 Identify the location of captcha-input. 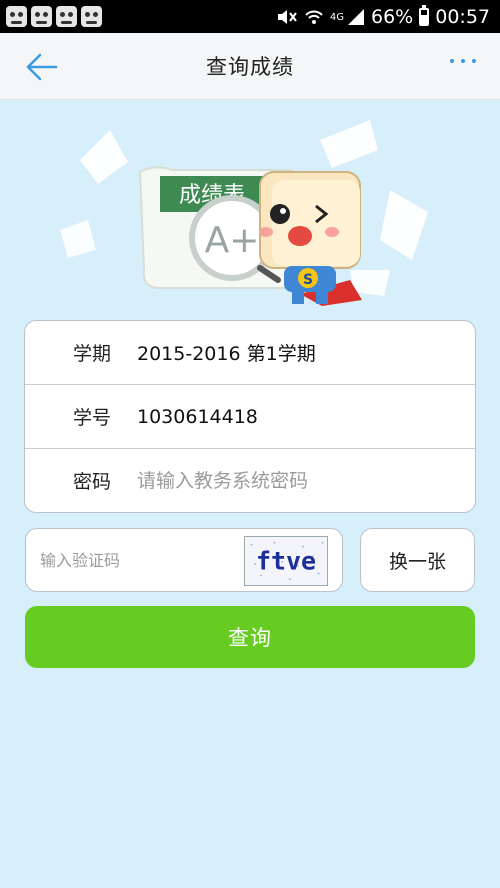
(130, 560).